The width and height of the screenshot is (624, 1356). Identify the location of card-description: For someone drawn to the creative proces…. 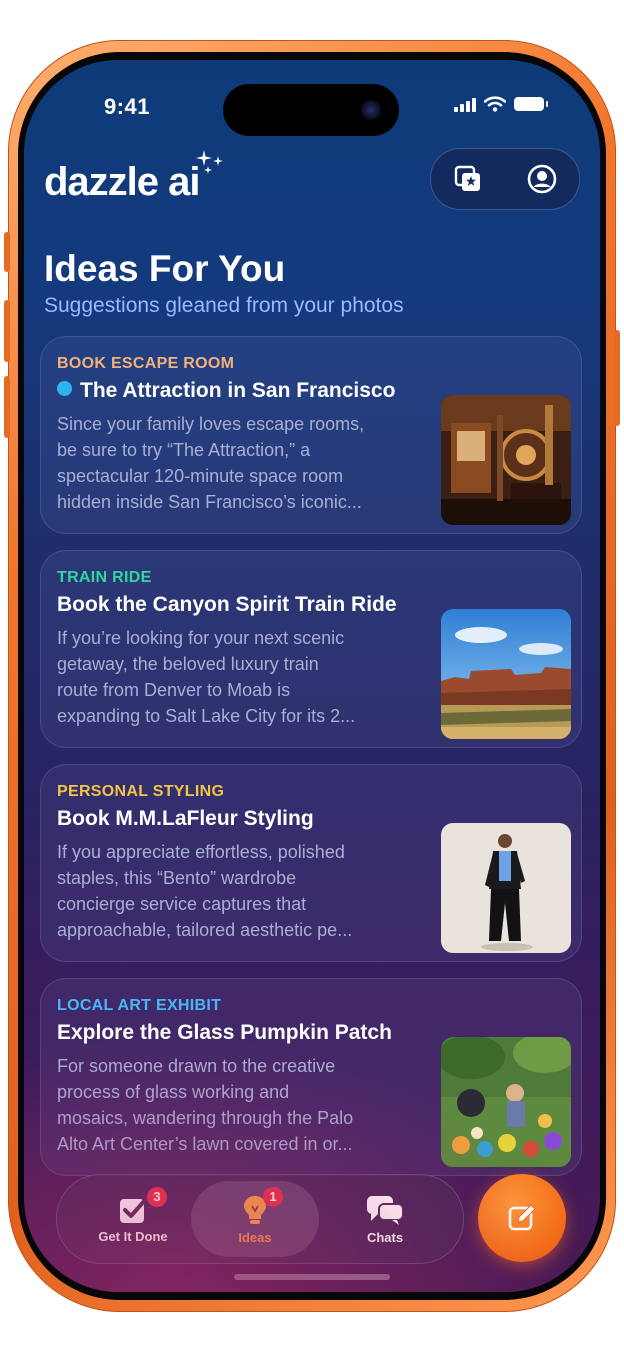
(243, 1105).